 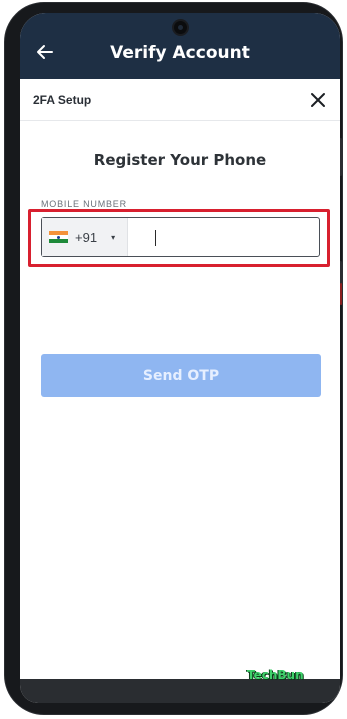 I want to click on sheet-title: 2FA Setup, so click(x=62, y=100).